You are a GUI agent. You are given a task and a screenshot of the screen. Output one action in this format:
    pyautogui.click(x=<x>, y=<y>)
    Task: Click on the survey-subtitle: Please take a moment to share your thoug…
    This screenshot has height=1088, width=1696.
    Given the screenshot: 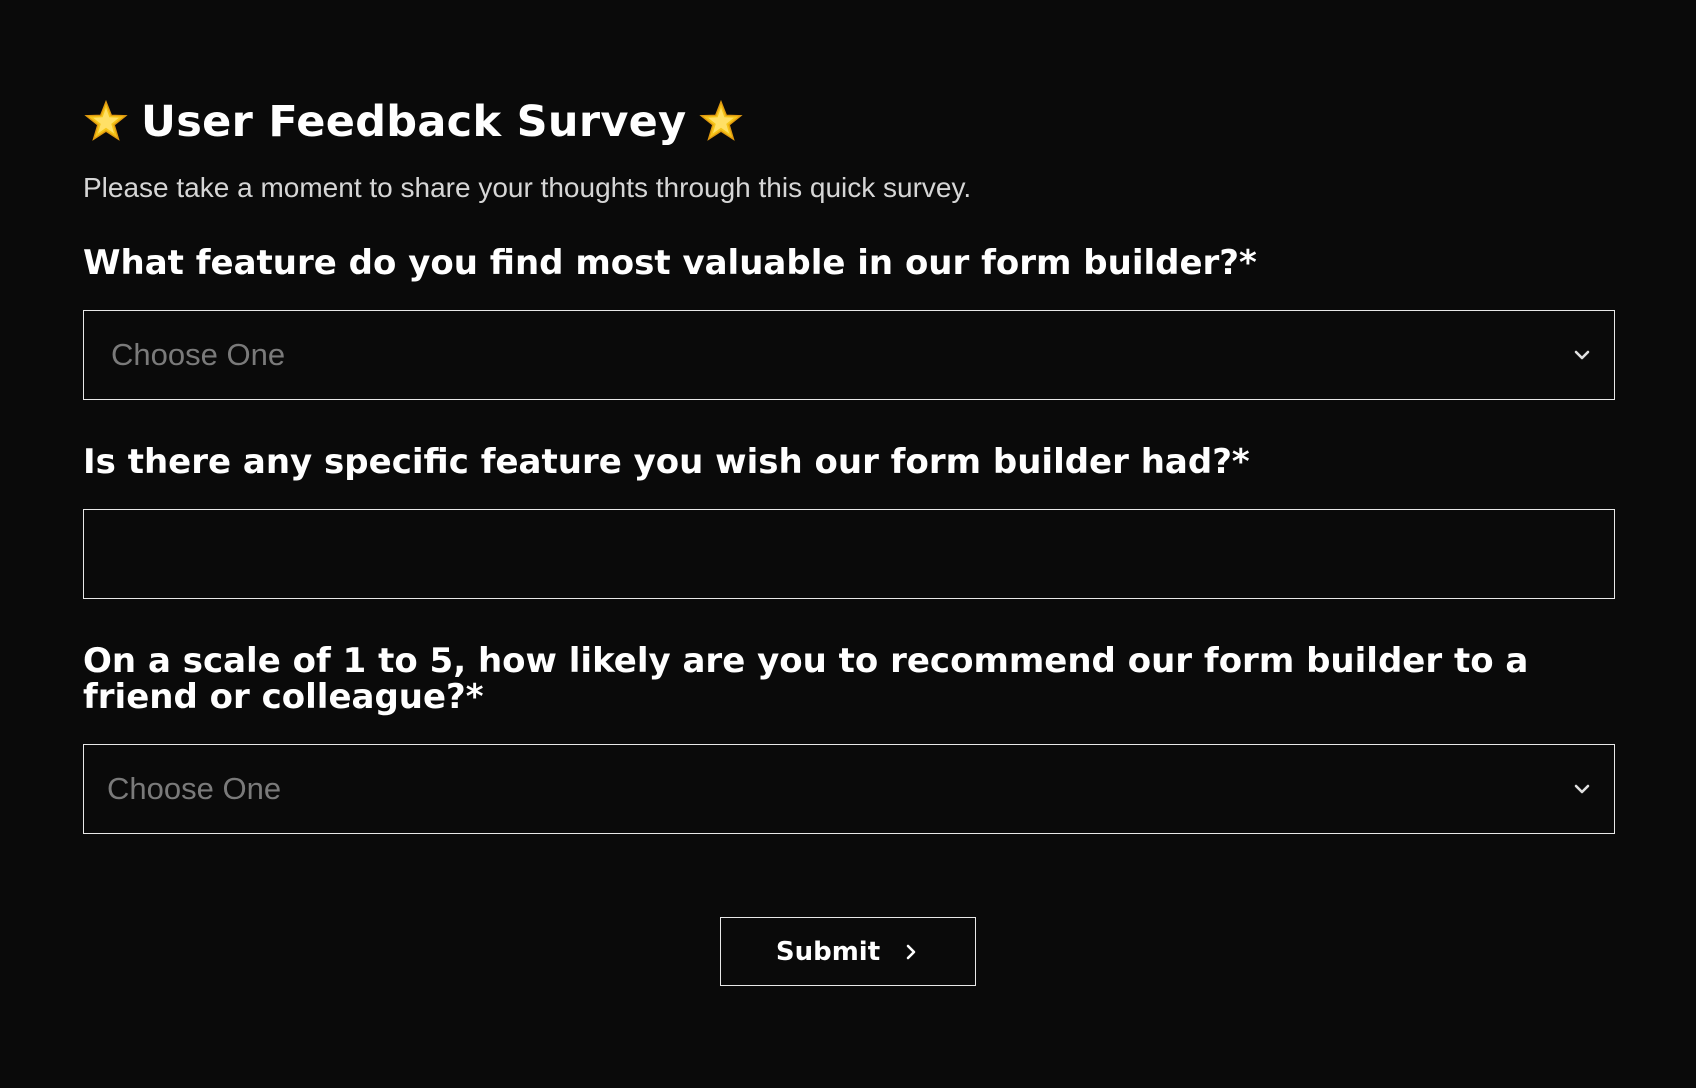 What is the action you would take?
    pyautogui.click(x=527, y=187)
    